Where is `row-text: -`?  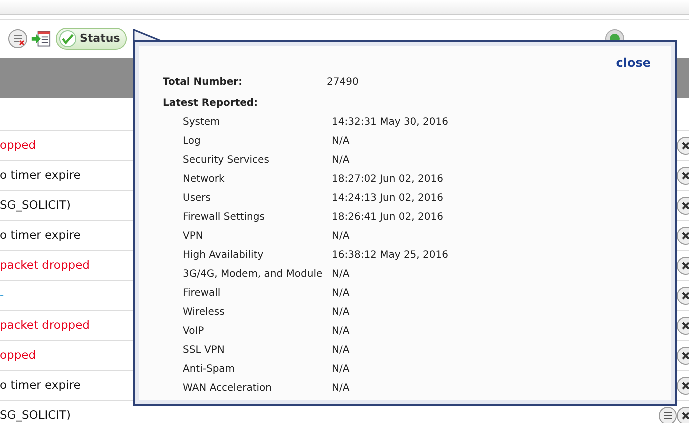 row-text: - is located at coordinates (2, 295).